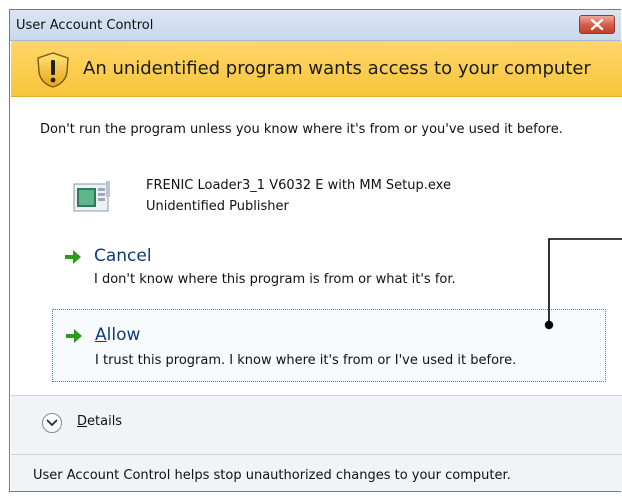 The width and height of the screenshot is (622, 501). Describe the element at coordinates (217, 206) in the screenshot. I see `program-publisher: Unidentified Publisher` at that location.